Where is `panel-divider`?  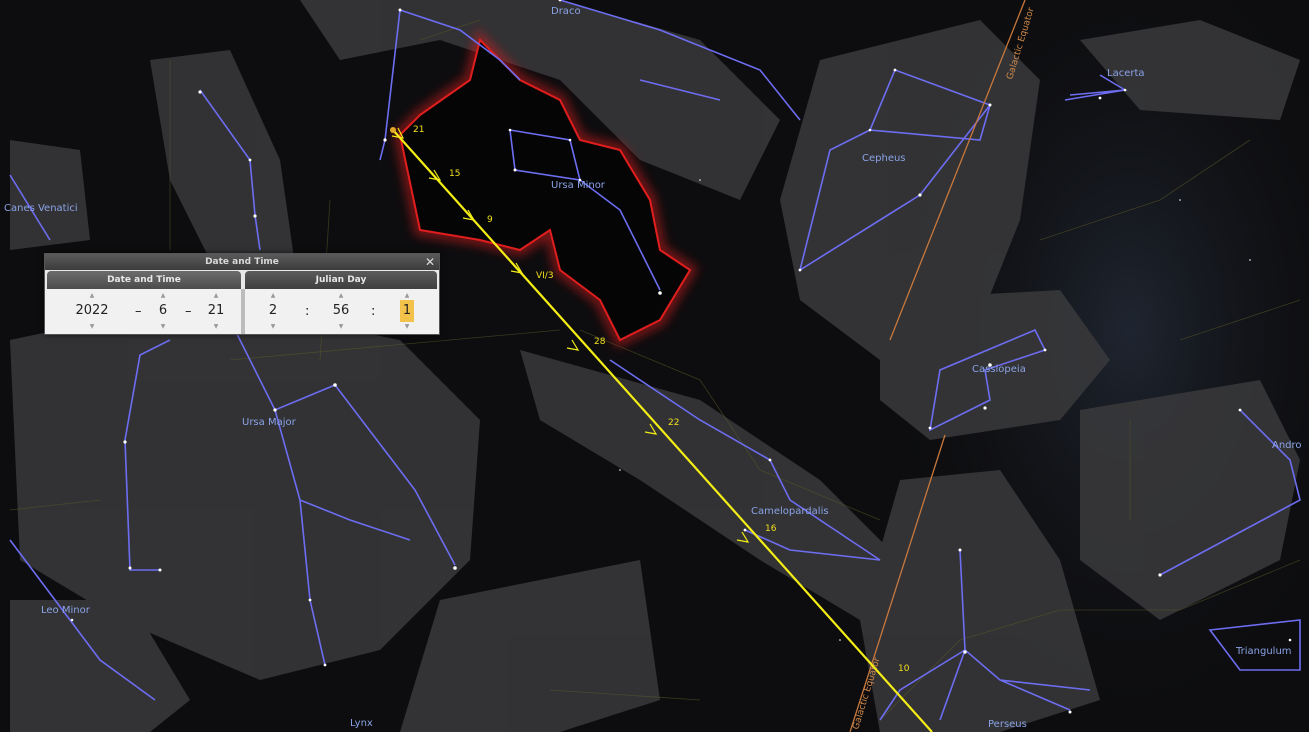
panel-divider is located at coordinates (243, 311).